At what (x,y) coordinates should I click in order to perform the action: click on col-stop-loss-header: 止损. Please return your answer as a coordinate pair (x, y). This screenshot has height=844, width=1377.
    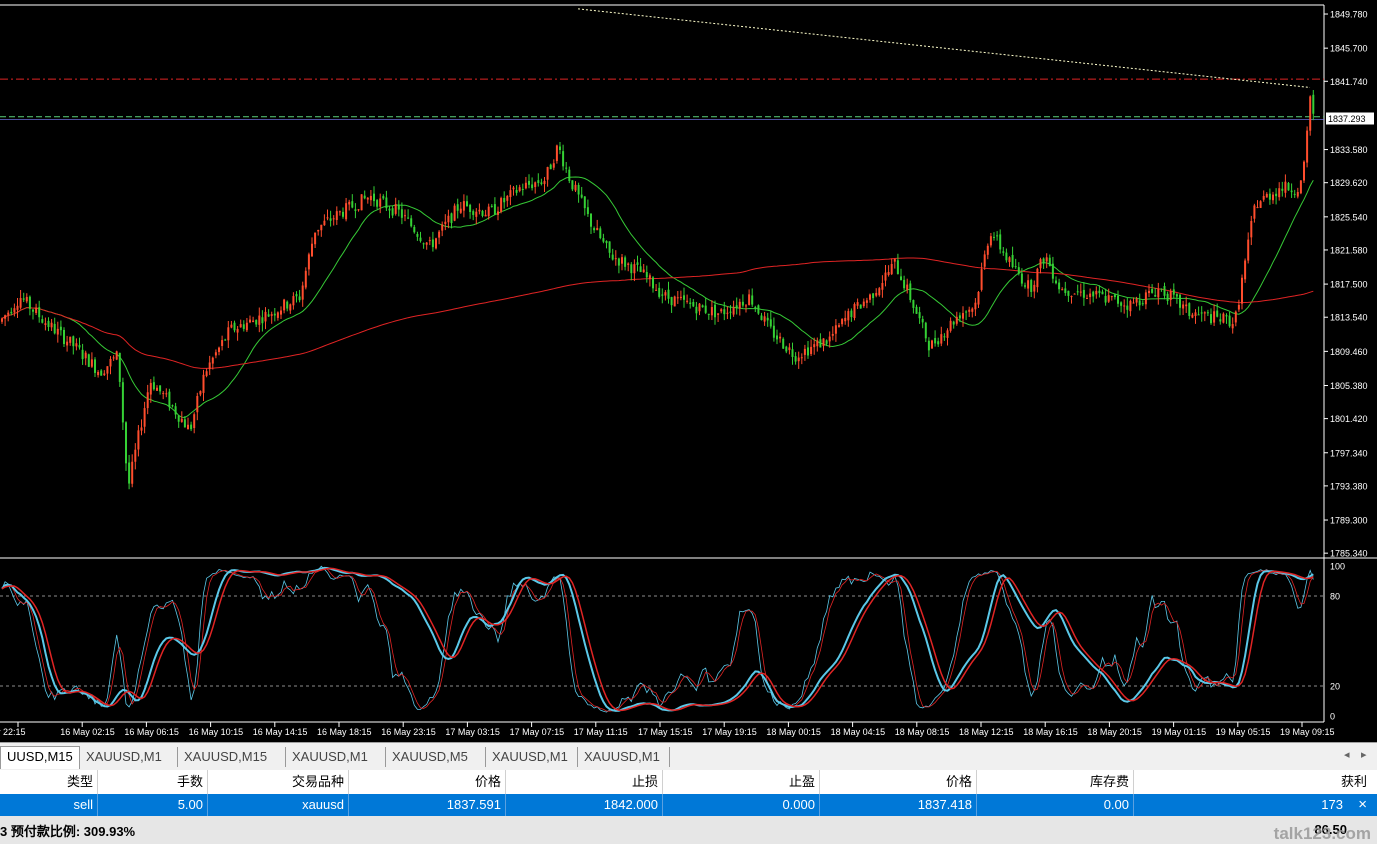
    Looking at the image, I should click on (584, 782).